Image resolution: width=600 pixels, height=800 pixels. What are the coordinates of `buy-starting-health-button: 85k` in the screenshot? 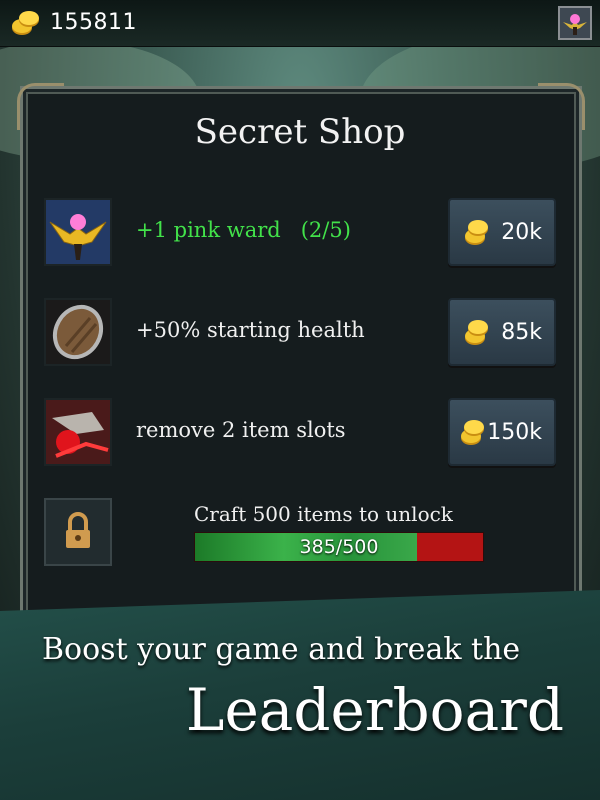 It's located at (502, 332).